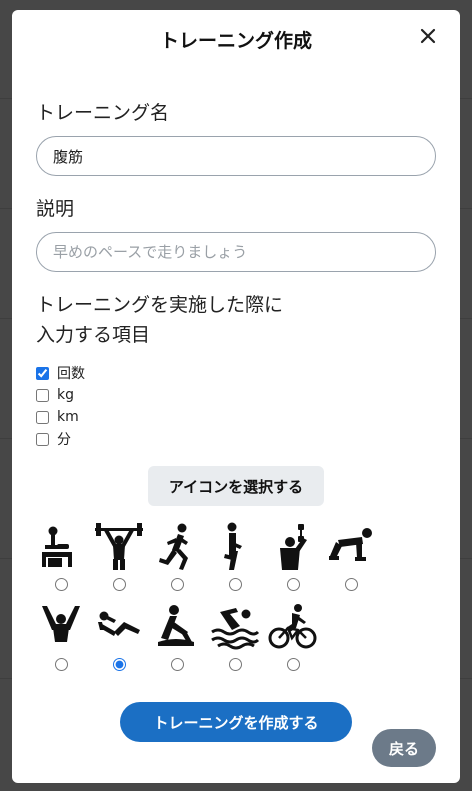 The image size is (472, 791). What do you see at coordinates (71, 374) in the screenshot?
I see `input-item-label: 回数` at bounding box center [71, 374].